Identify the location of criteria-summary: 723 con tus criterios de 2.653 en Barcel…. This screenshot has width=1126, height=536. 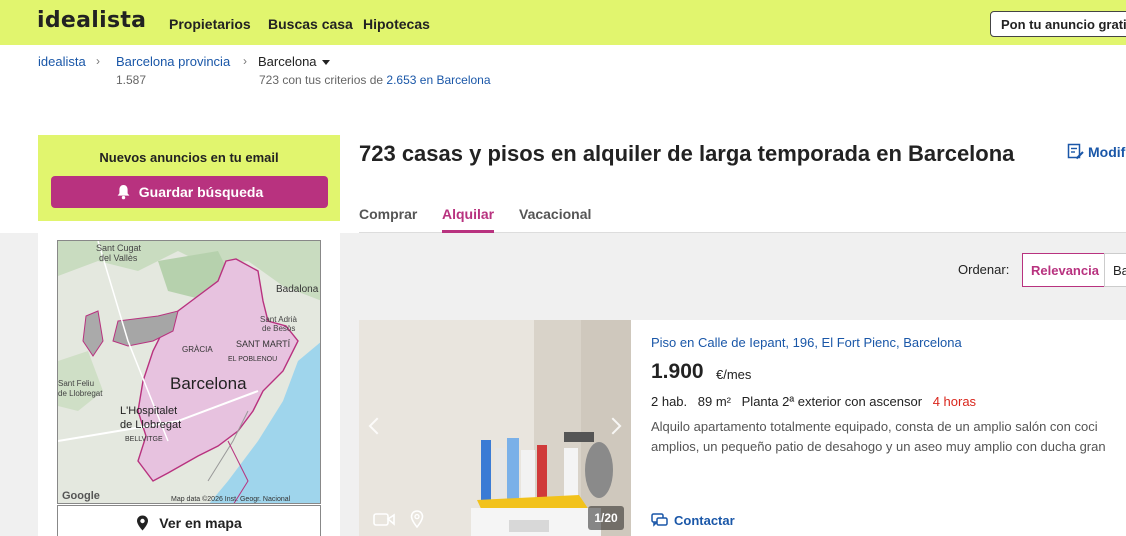
(375, 80).